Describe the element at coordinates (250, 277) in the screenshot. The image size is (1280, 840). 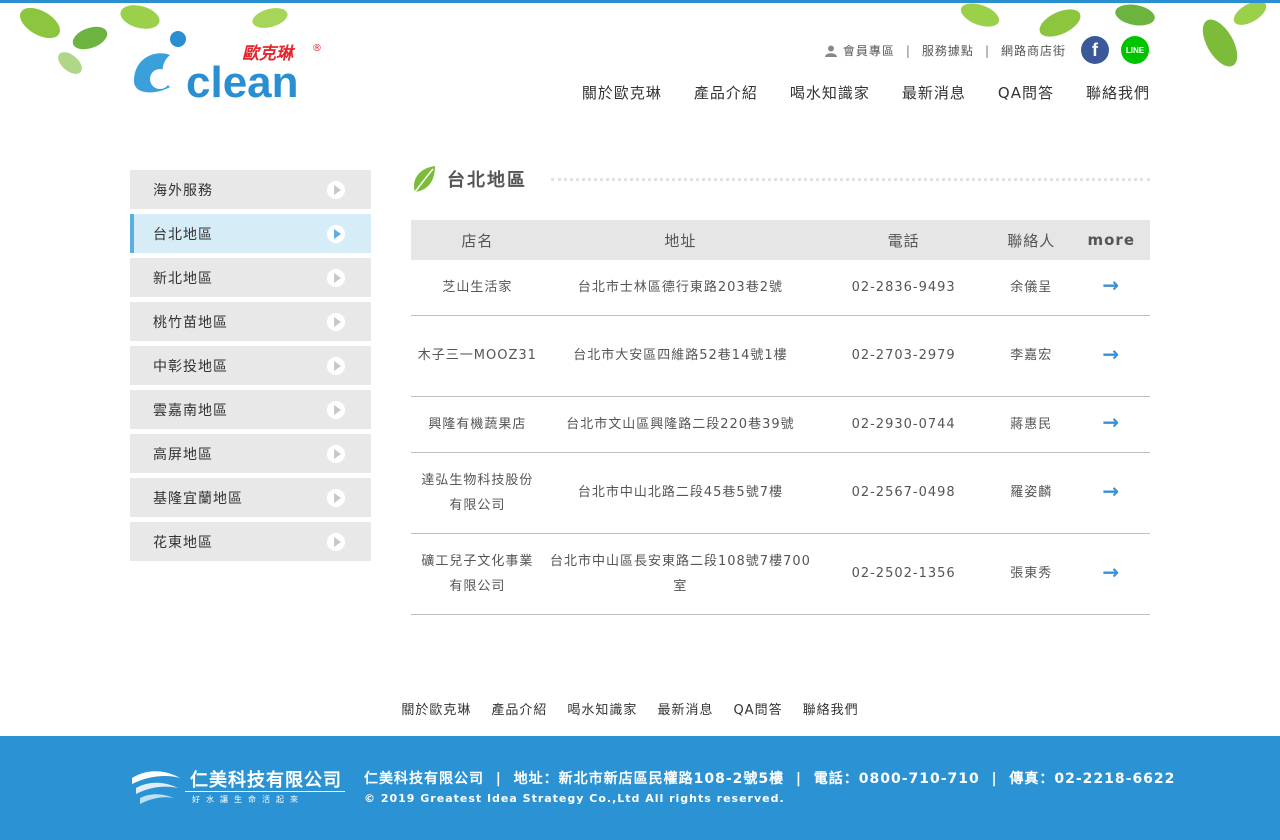
I see `sidebar-item-new-taipei: 新北地區` at that location.